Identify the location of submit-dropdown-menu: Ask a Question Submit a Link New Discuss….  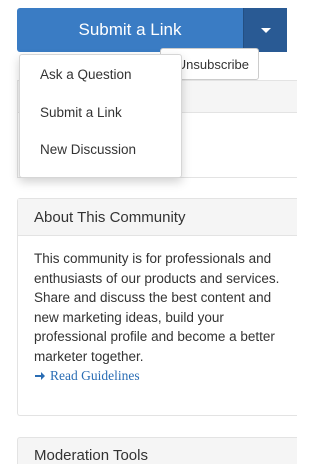
(100, 116).